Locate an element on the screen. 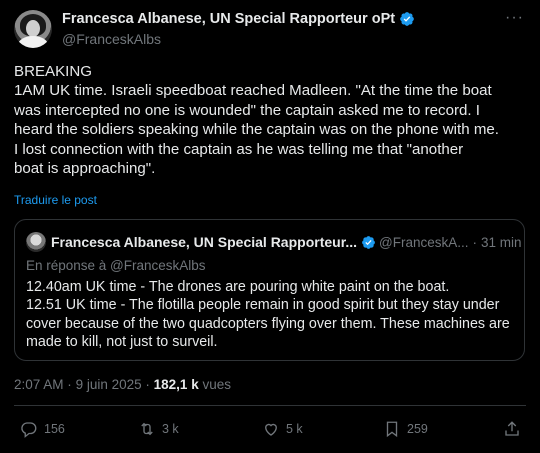  repost-button: 3 k is located at coordinates (158, 429).